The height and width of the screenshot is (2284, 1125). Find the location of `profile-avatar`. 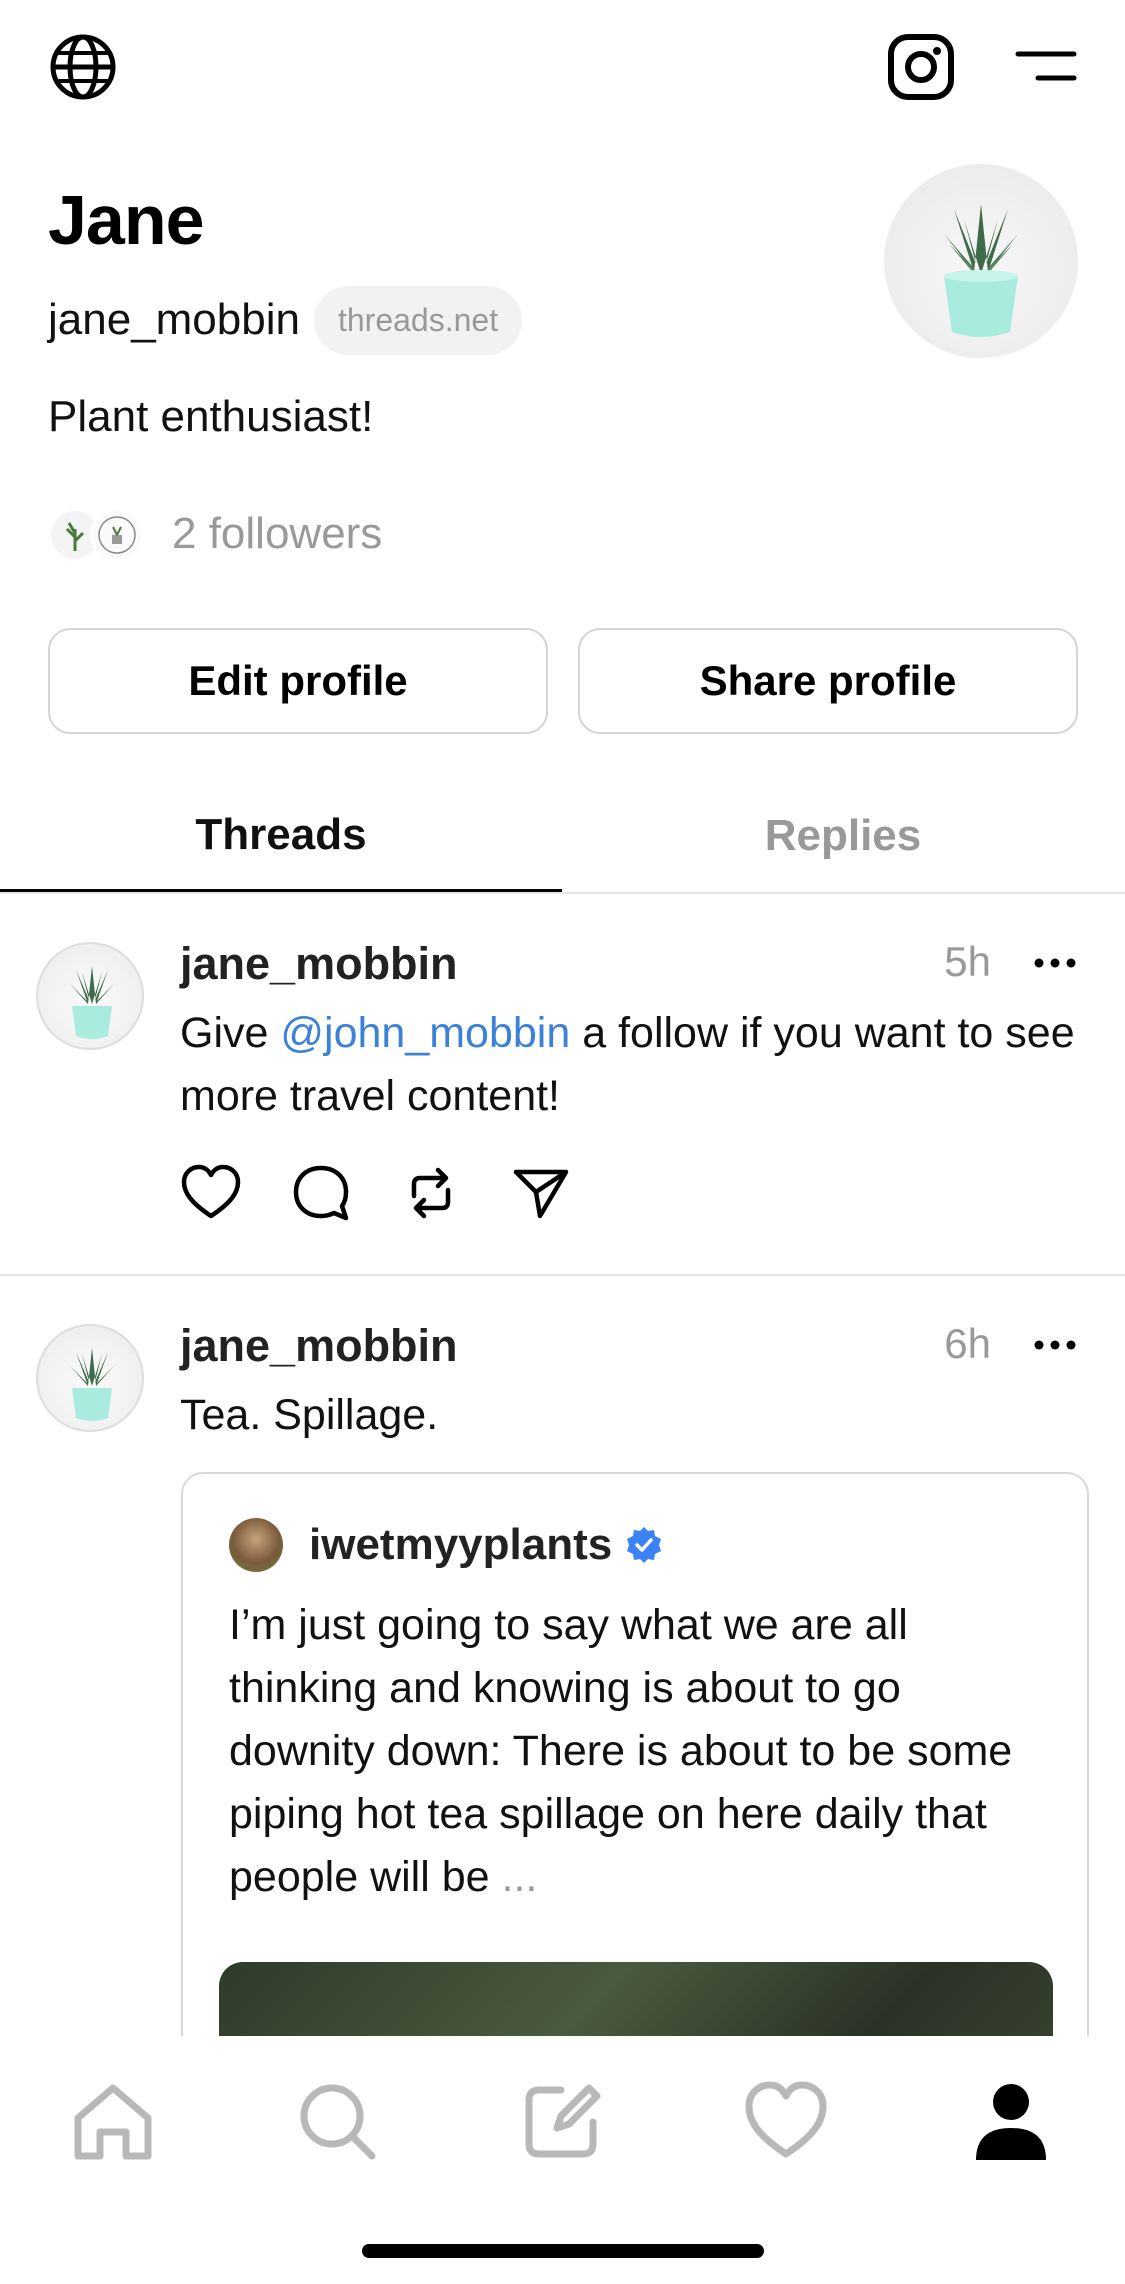

profile-avatar is located at coordinates (981, 261).